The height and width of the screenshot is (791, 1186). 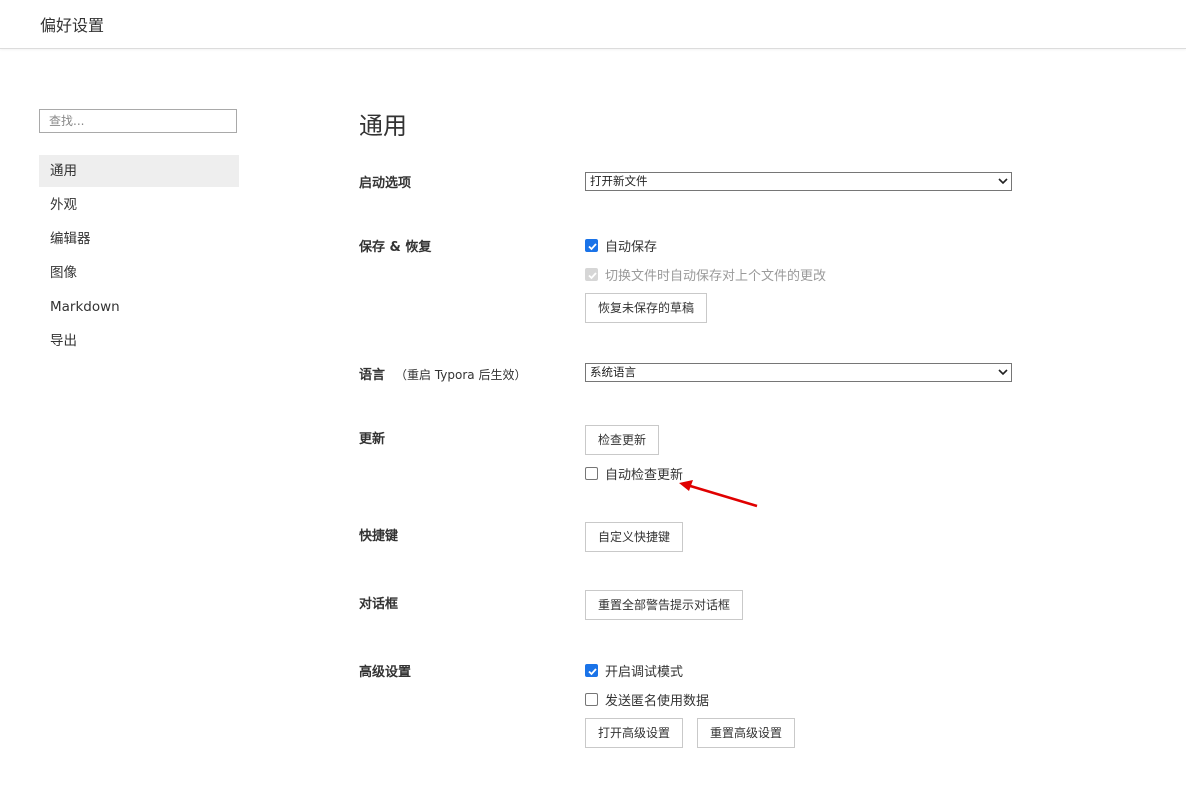 I want to click on debug-mode-label: 开启调试模式, so click(x=644, y=672).